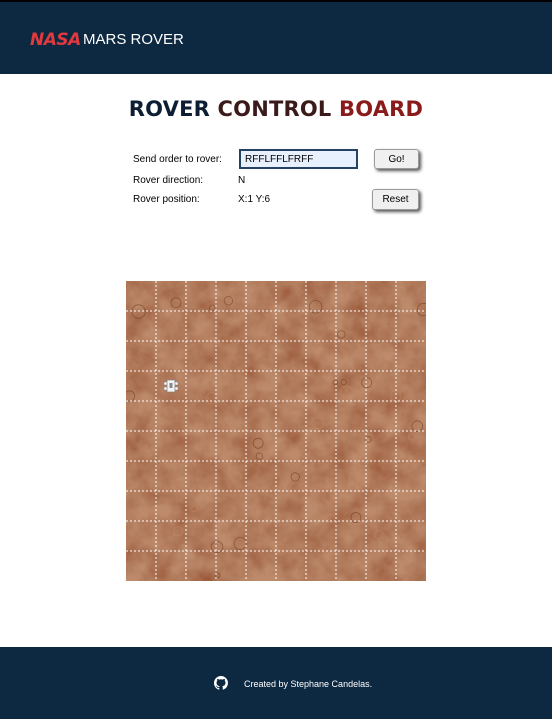 The image size is (552, 719). I want to click on credit-text: Created by Stephane Candelas., so click(308, 684).